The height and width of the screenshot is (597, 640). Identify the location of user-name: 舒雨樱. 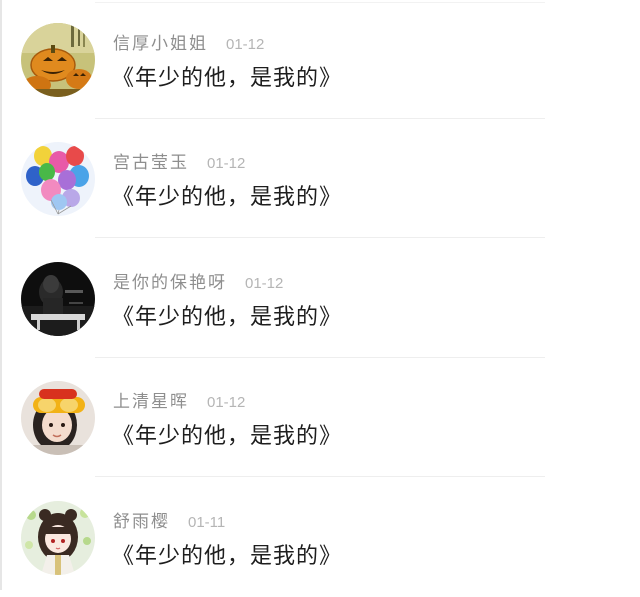
(141, 519).